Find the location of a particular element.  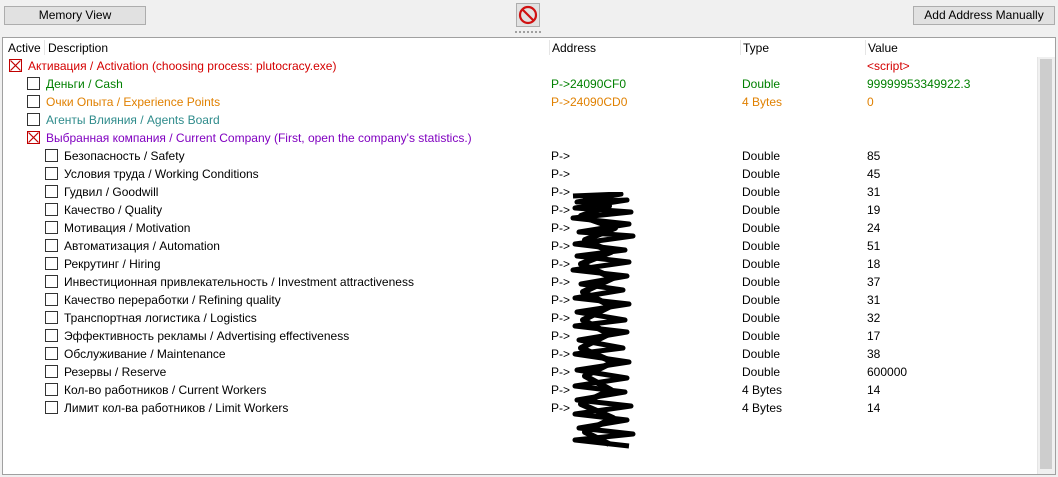

column-type: Type is located at coordinates (754, 47).